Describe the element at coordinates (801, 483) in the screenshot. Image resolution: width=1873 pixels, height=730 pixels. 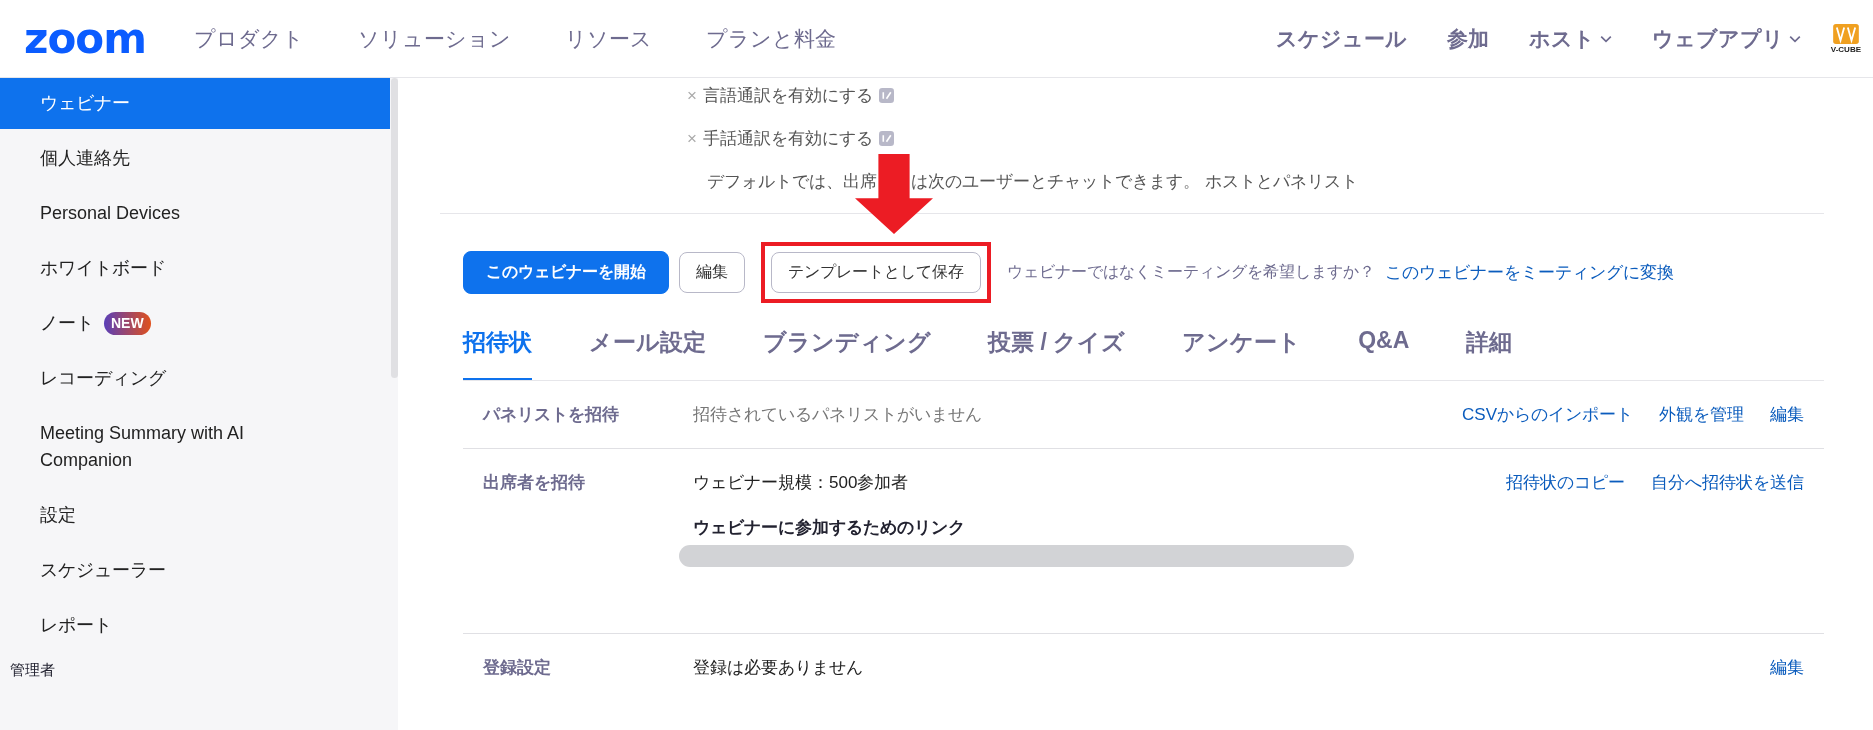
I see `row-value: ウェビナー規模：500参加者` at that location.